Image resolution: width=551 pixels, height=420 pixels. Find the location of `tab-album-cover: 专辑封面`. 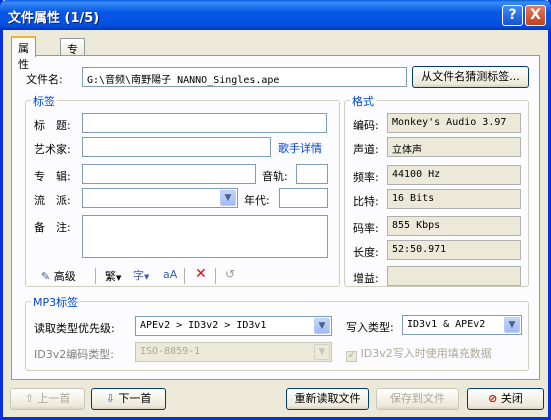

tab-album-cover: 专辑封面 is located at coordinates (72, 71).